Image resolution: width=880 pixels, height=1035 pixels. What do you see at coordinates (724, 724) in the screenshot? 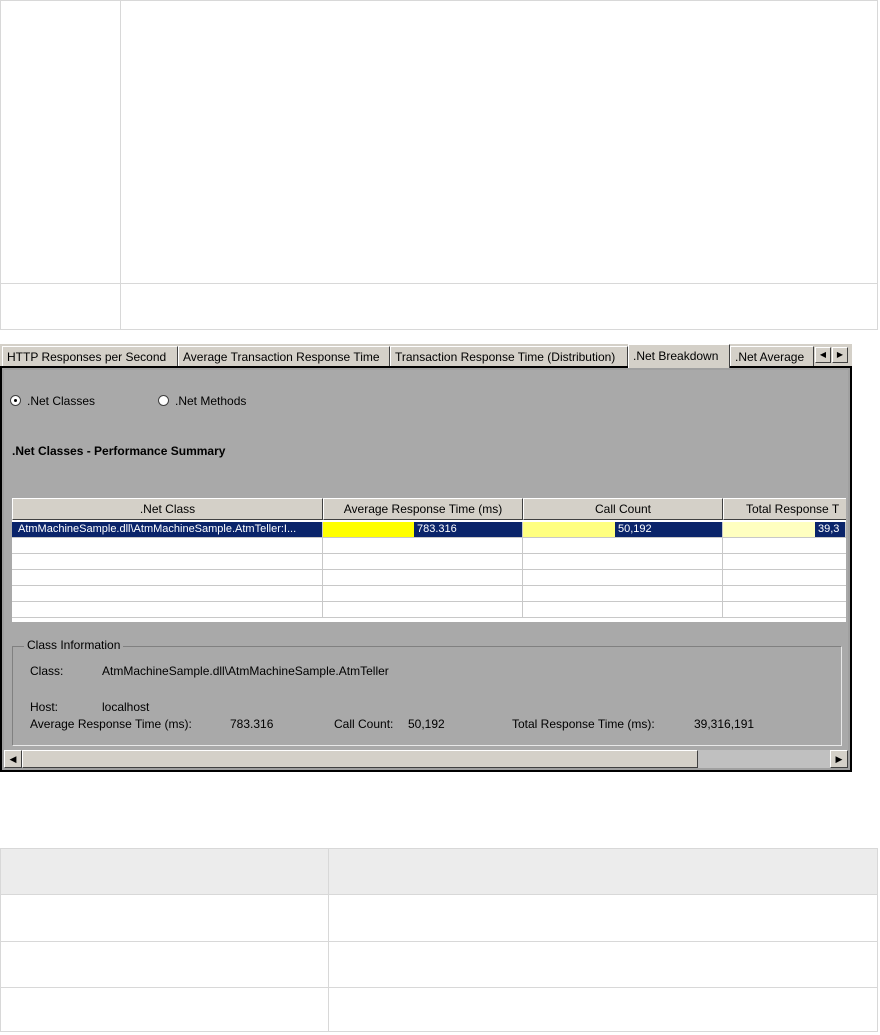
I see `total-response-info-value: 39,316,191` at bounding box center [724, 724].